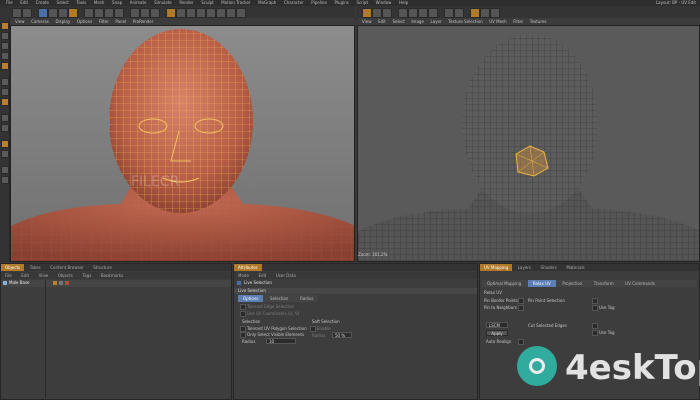 This screenshot has height=400, width=700. I want to click on camera-icon, so click(231, 13).